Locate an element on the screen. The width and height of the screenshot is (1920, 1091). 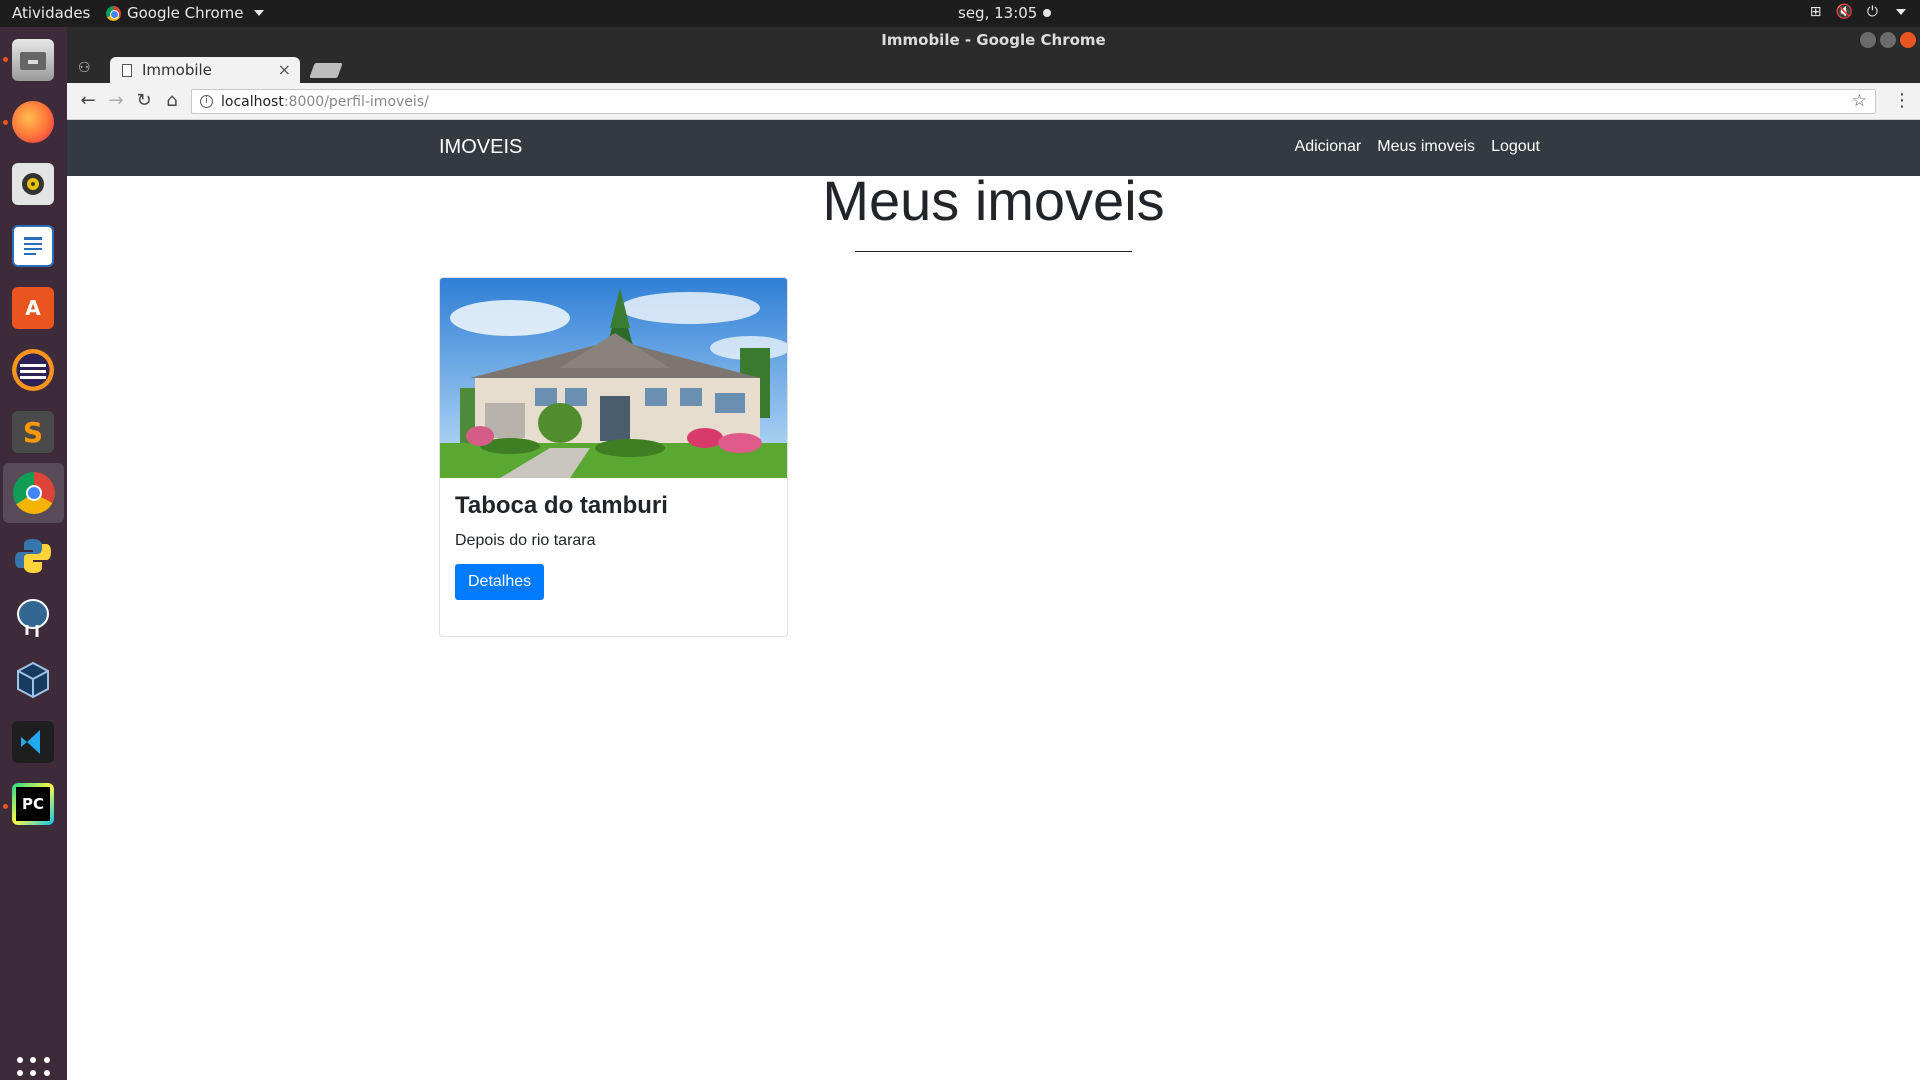
property-image is located at coordinates (613, 378).